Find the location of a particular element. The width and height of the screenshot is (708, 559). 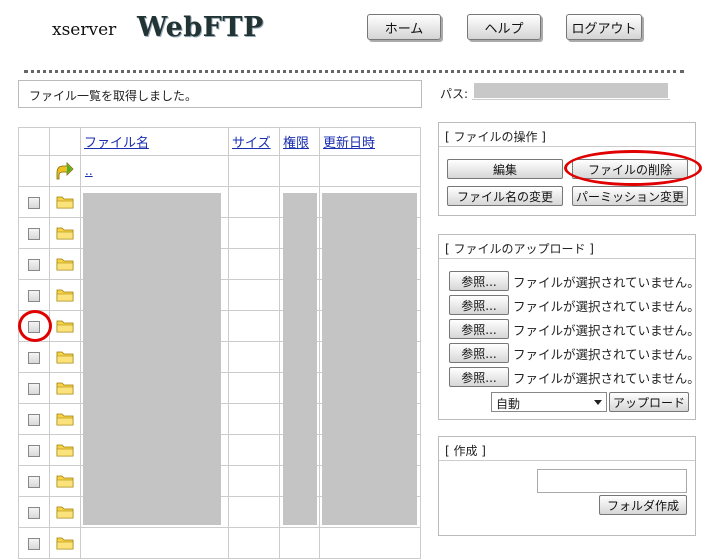

header-filename: ファイル名 is located at coordinates (154, 141).